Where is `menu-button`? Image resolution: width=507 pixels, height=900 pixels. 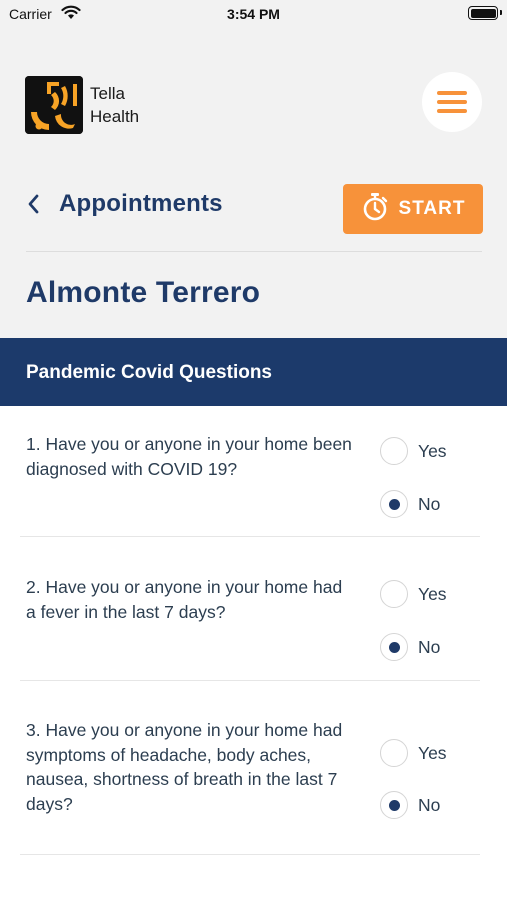
menu-button is located at coordinates (452, 102).